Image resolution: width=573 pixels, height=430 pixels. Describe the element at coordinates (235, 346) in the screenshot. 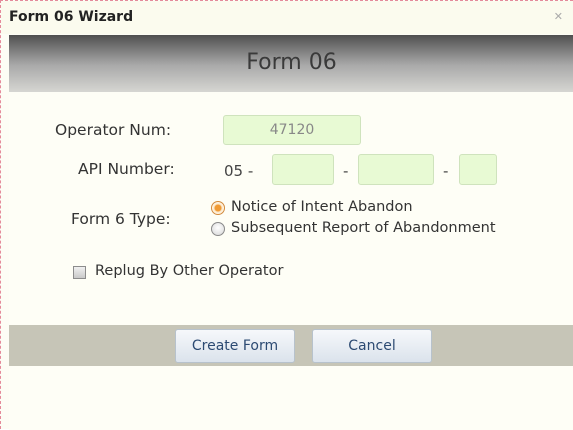

I see `create-form-button: Create Form` at that location.